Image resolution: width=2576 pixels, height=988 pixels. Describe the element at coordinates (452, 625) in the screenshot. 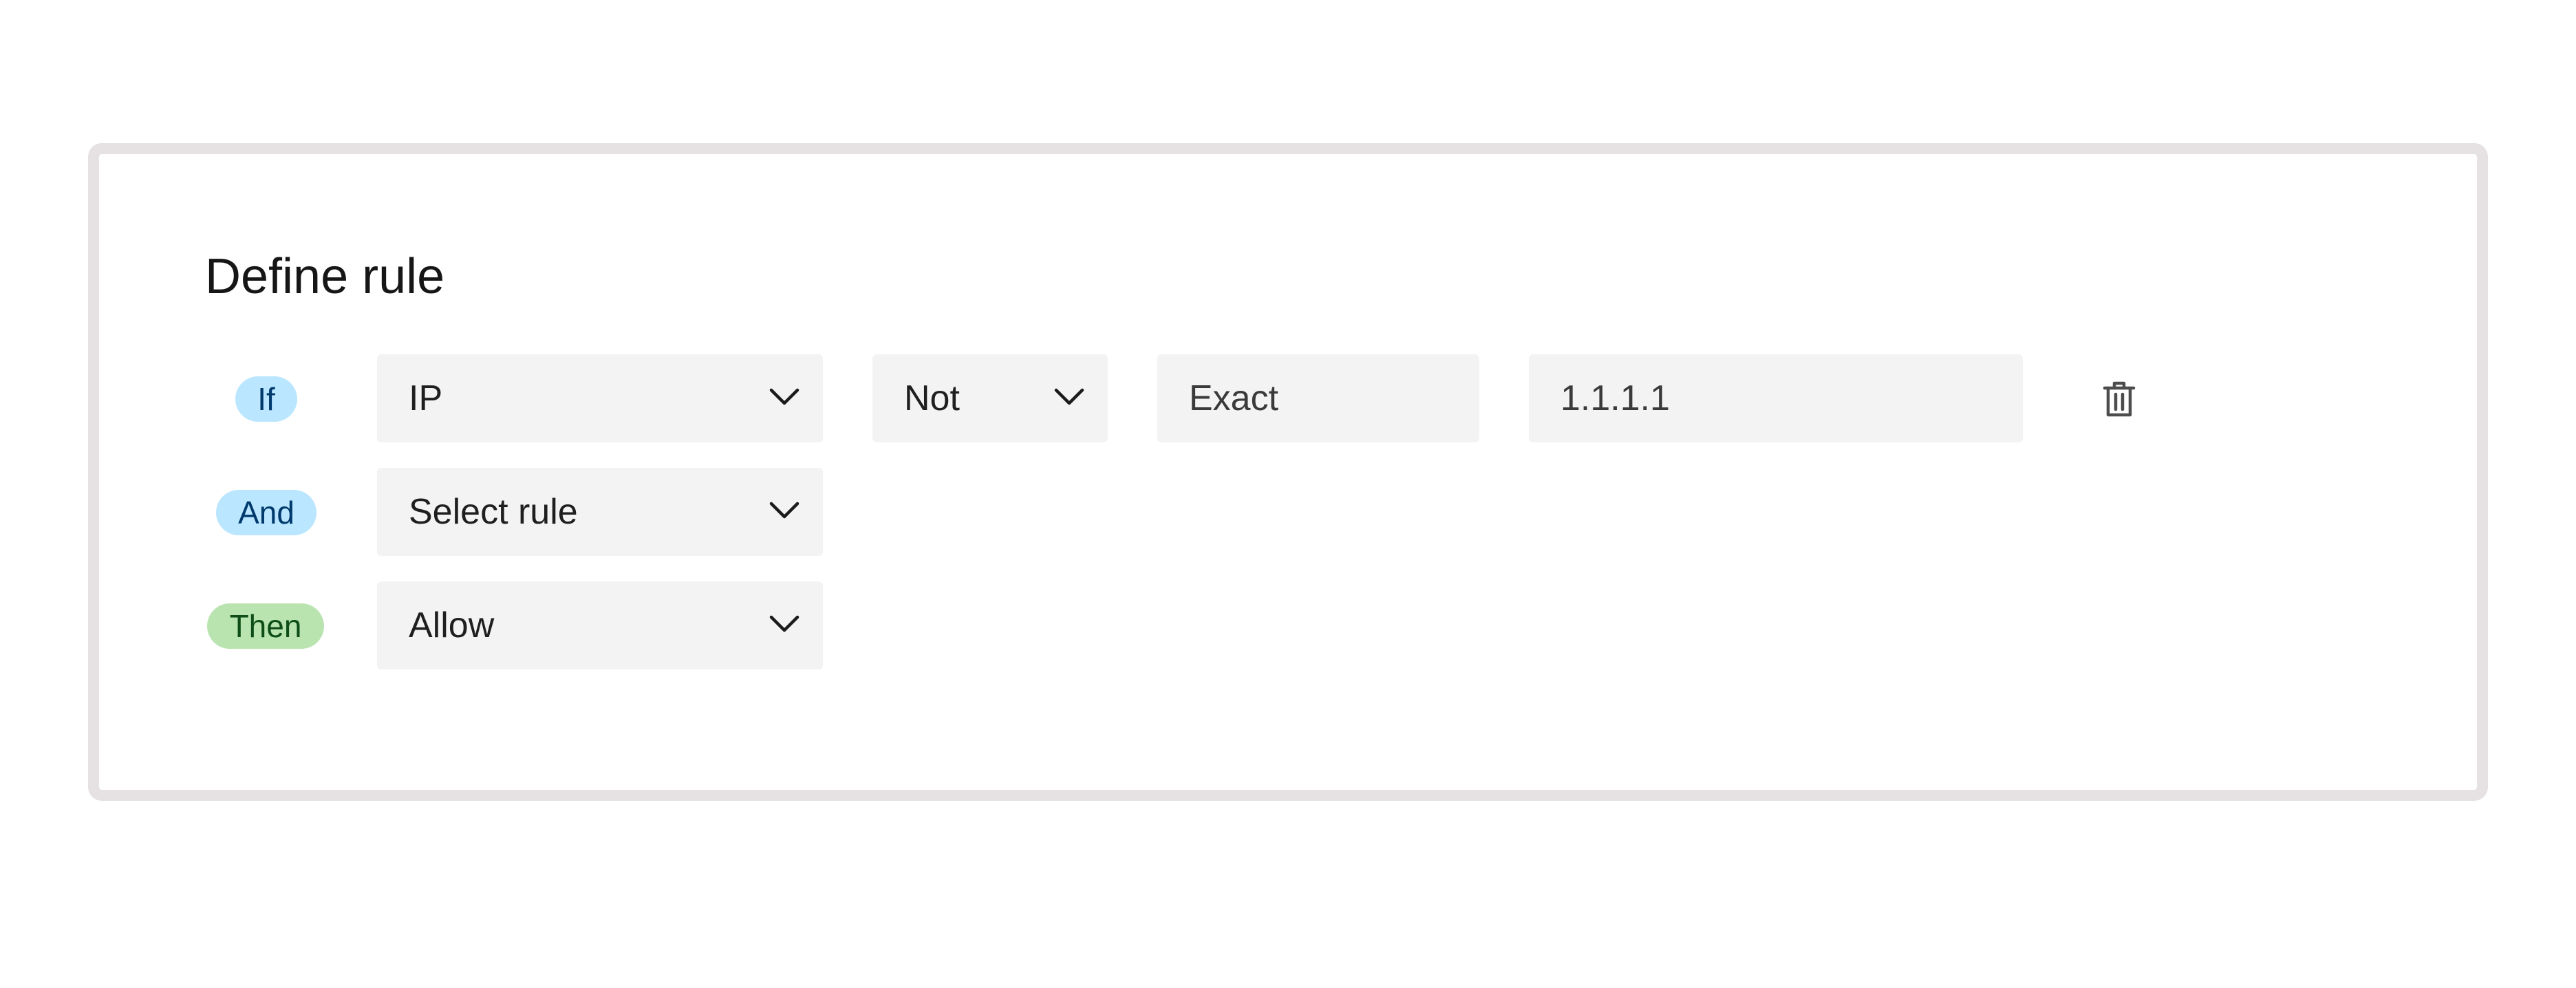

I see `action-select-value: Allow` at that location.